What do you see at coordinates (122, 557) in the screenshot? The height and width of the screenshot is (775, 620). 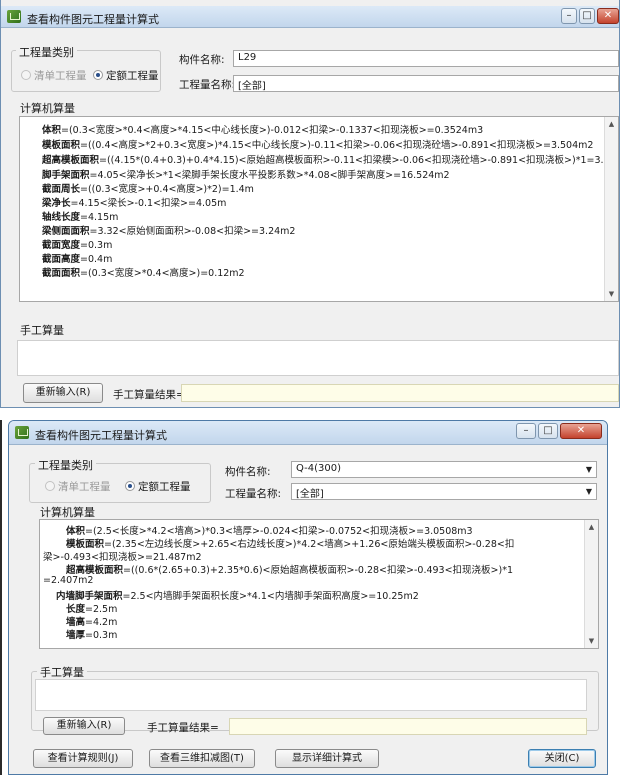 I see `calc-line: 梁>-0.493<扣现浇板>=21.487m2` at bounding box center [122, 557].